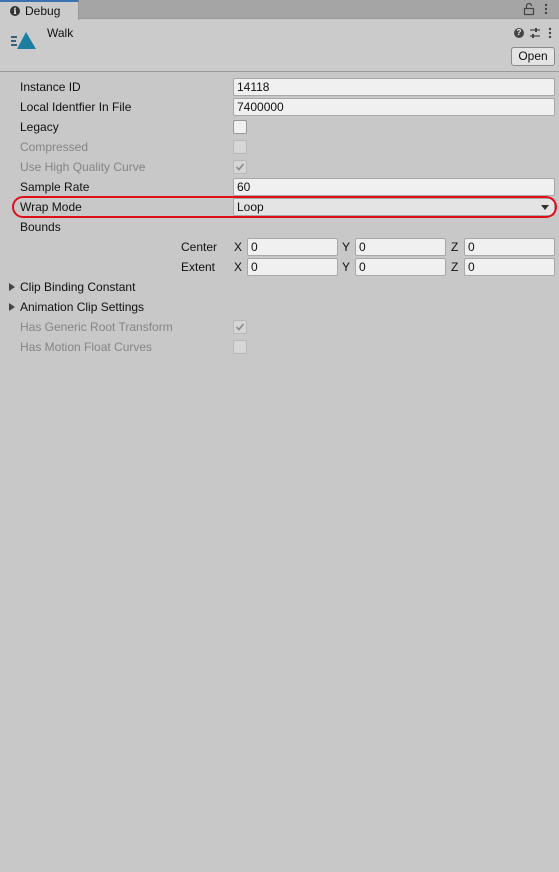  I want to click on bounds-extent-row: Extent X 0 Y 0 Z 0, so click(279, 267).